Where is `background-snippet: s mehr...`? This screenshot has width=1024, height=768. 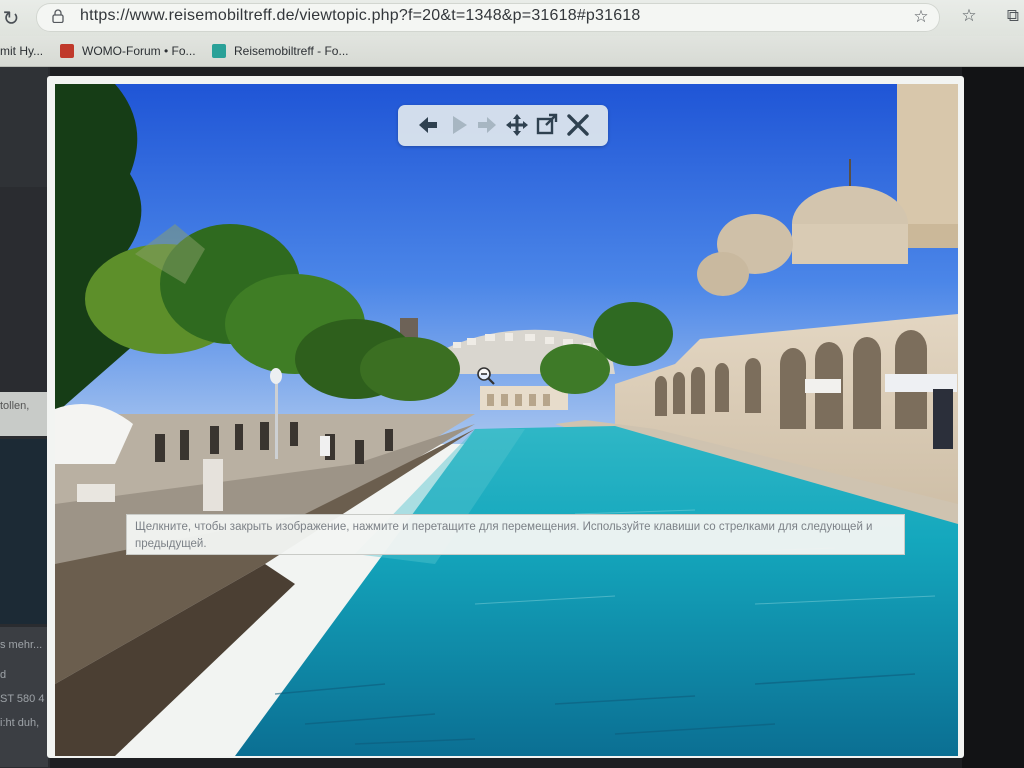 background-snippet: s mehr... is located at coordinates (21, 645).